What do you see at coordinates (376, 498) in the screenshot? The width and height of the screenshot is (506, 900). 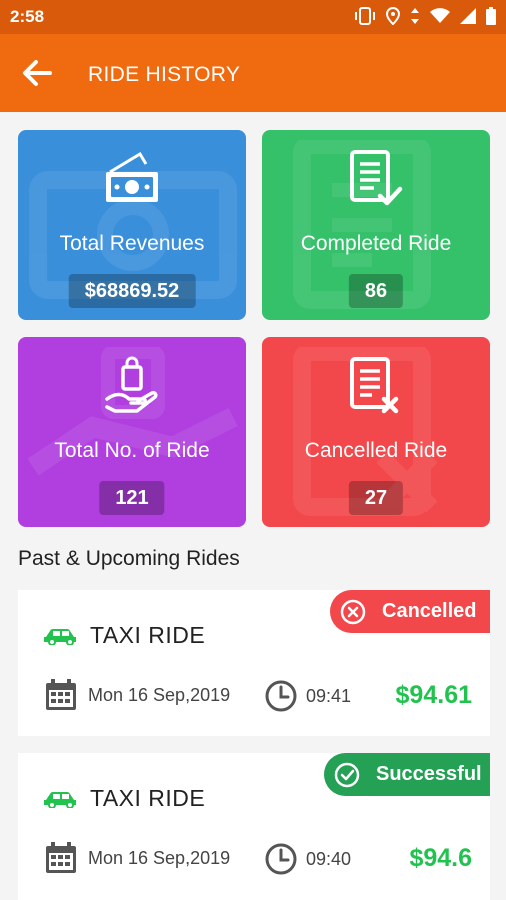 I see `stat-value: 27` at bounding box center [376, 498].